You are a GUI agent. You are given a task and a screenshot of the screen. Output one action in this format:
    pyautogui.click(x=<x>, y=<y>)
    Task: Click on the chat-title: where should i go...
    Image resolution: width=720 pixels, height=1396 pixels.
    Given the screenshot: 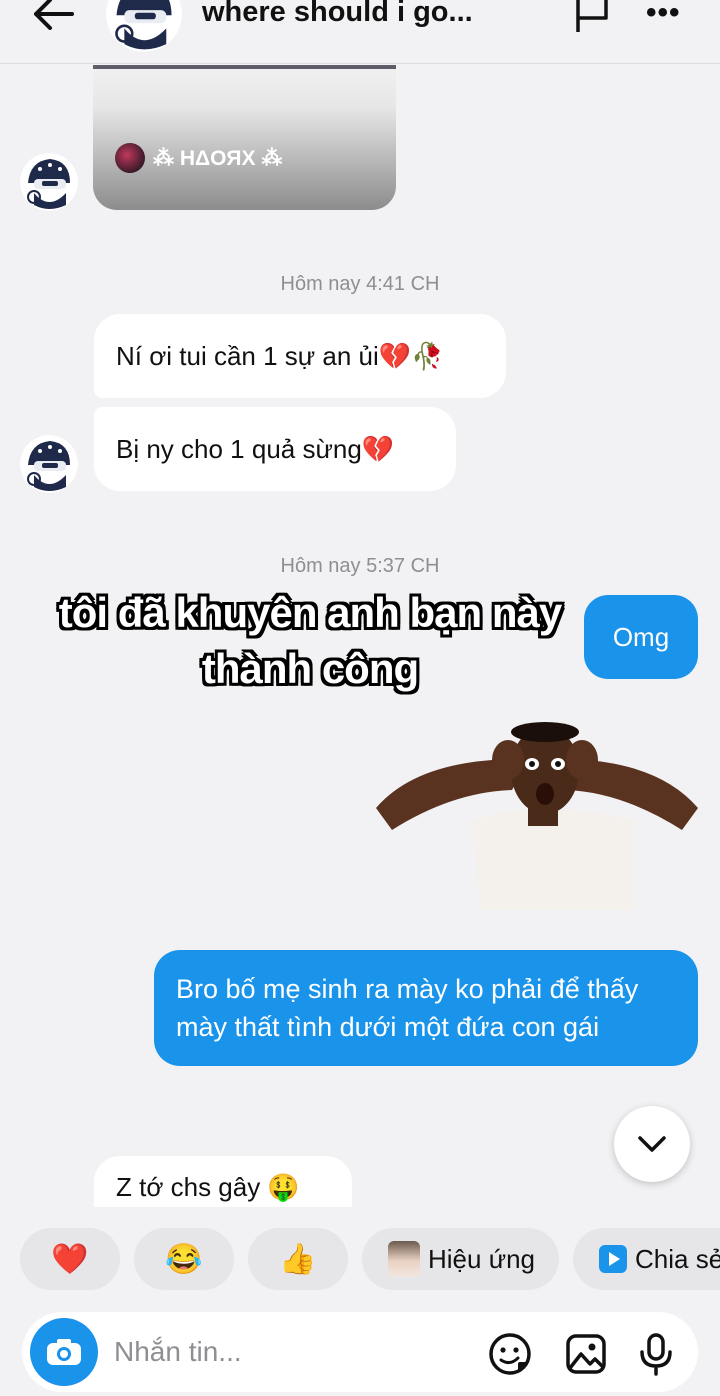 What is the action you would take?
    pyautogui.click(x=337, y=14)
    